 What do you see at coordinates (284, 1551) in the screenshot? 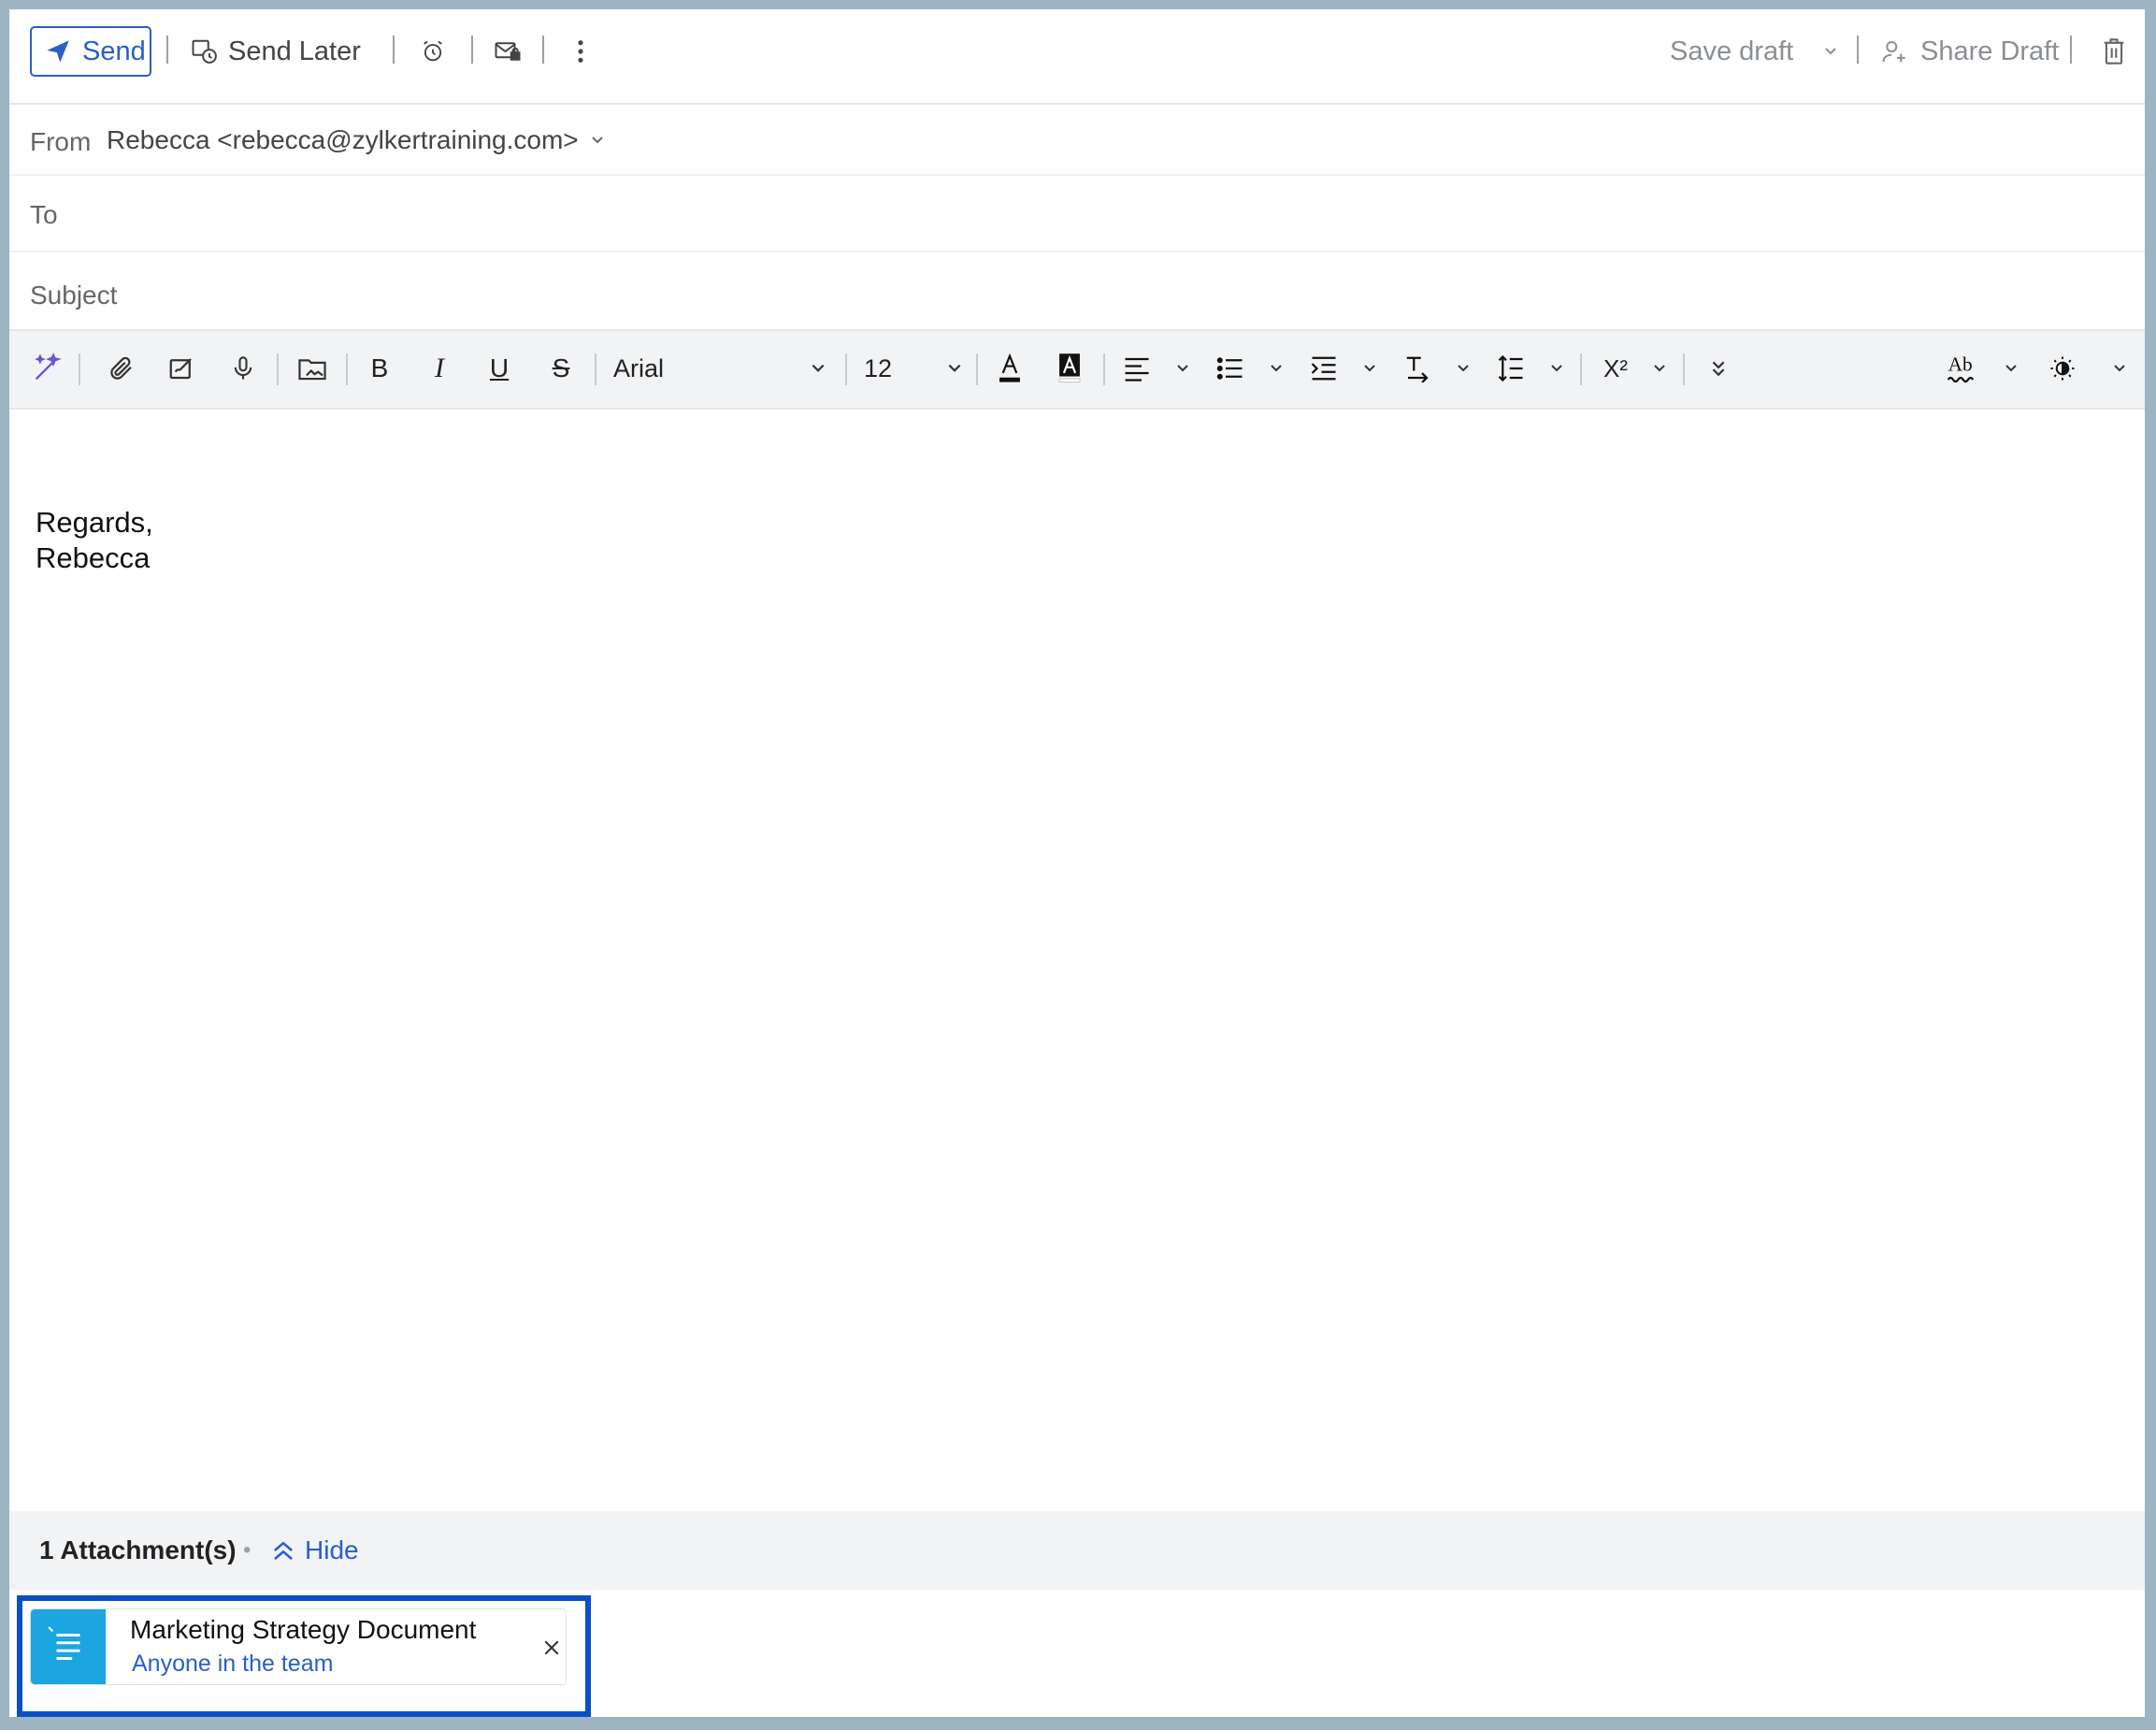
I see `double-chevron-up-icon` at bounding box center [284, 1551].